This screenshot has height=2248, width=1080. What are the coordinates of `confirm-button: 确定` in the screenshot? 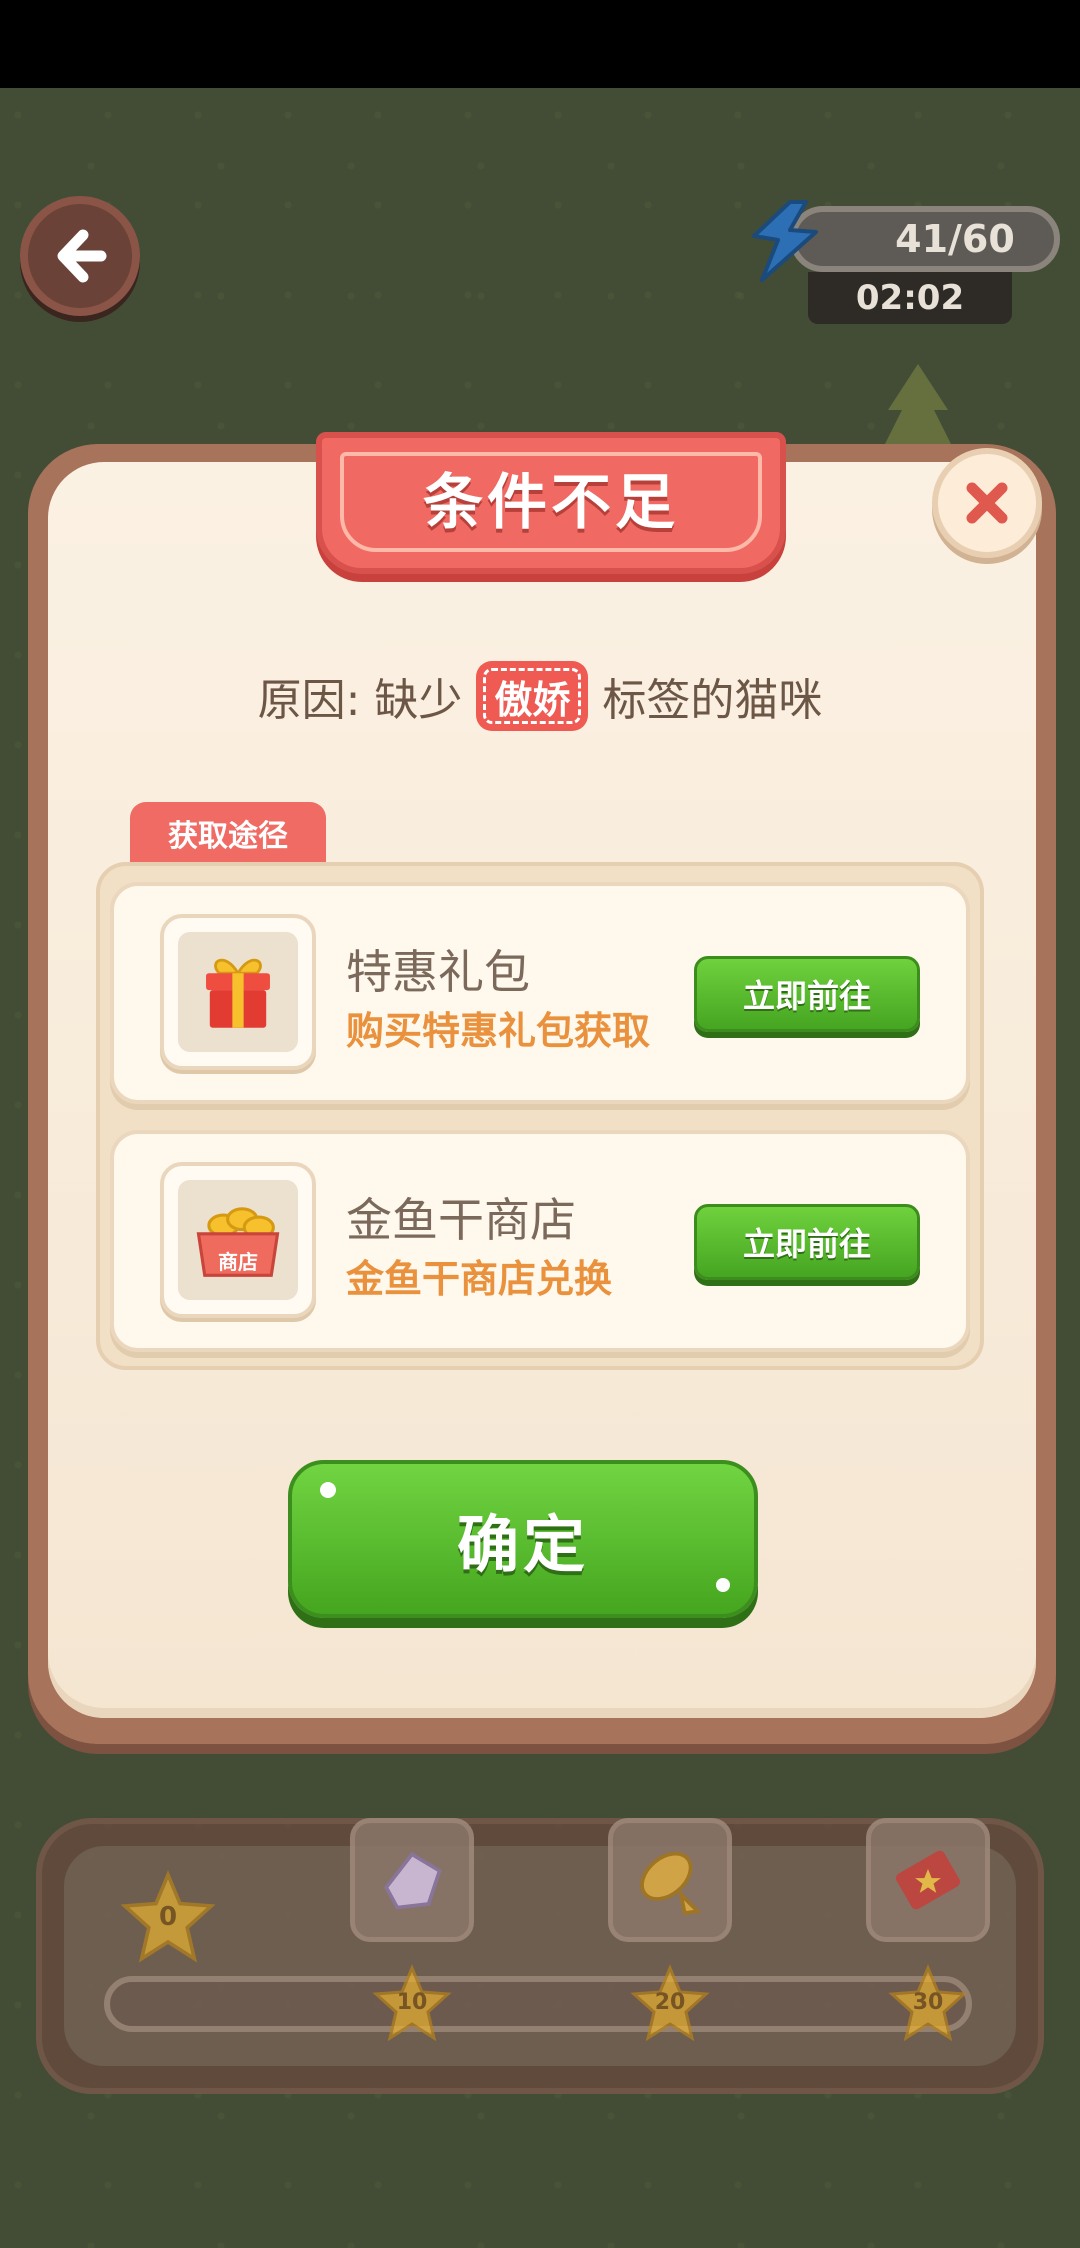 It's located at (523, 1539).